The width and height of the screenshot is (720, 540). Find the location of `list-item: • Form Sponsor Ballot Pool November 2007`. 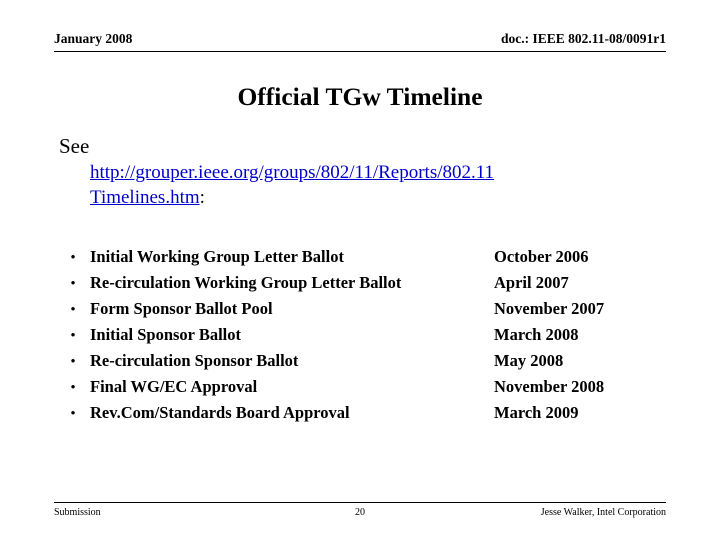

list-item: • Form Sponsor Ballot Pool November 2007 is located at coordinates (360, 309).